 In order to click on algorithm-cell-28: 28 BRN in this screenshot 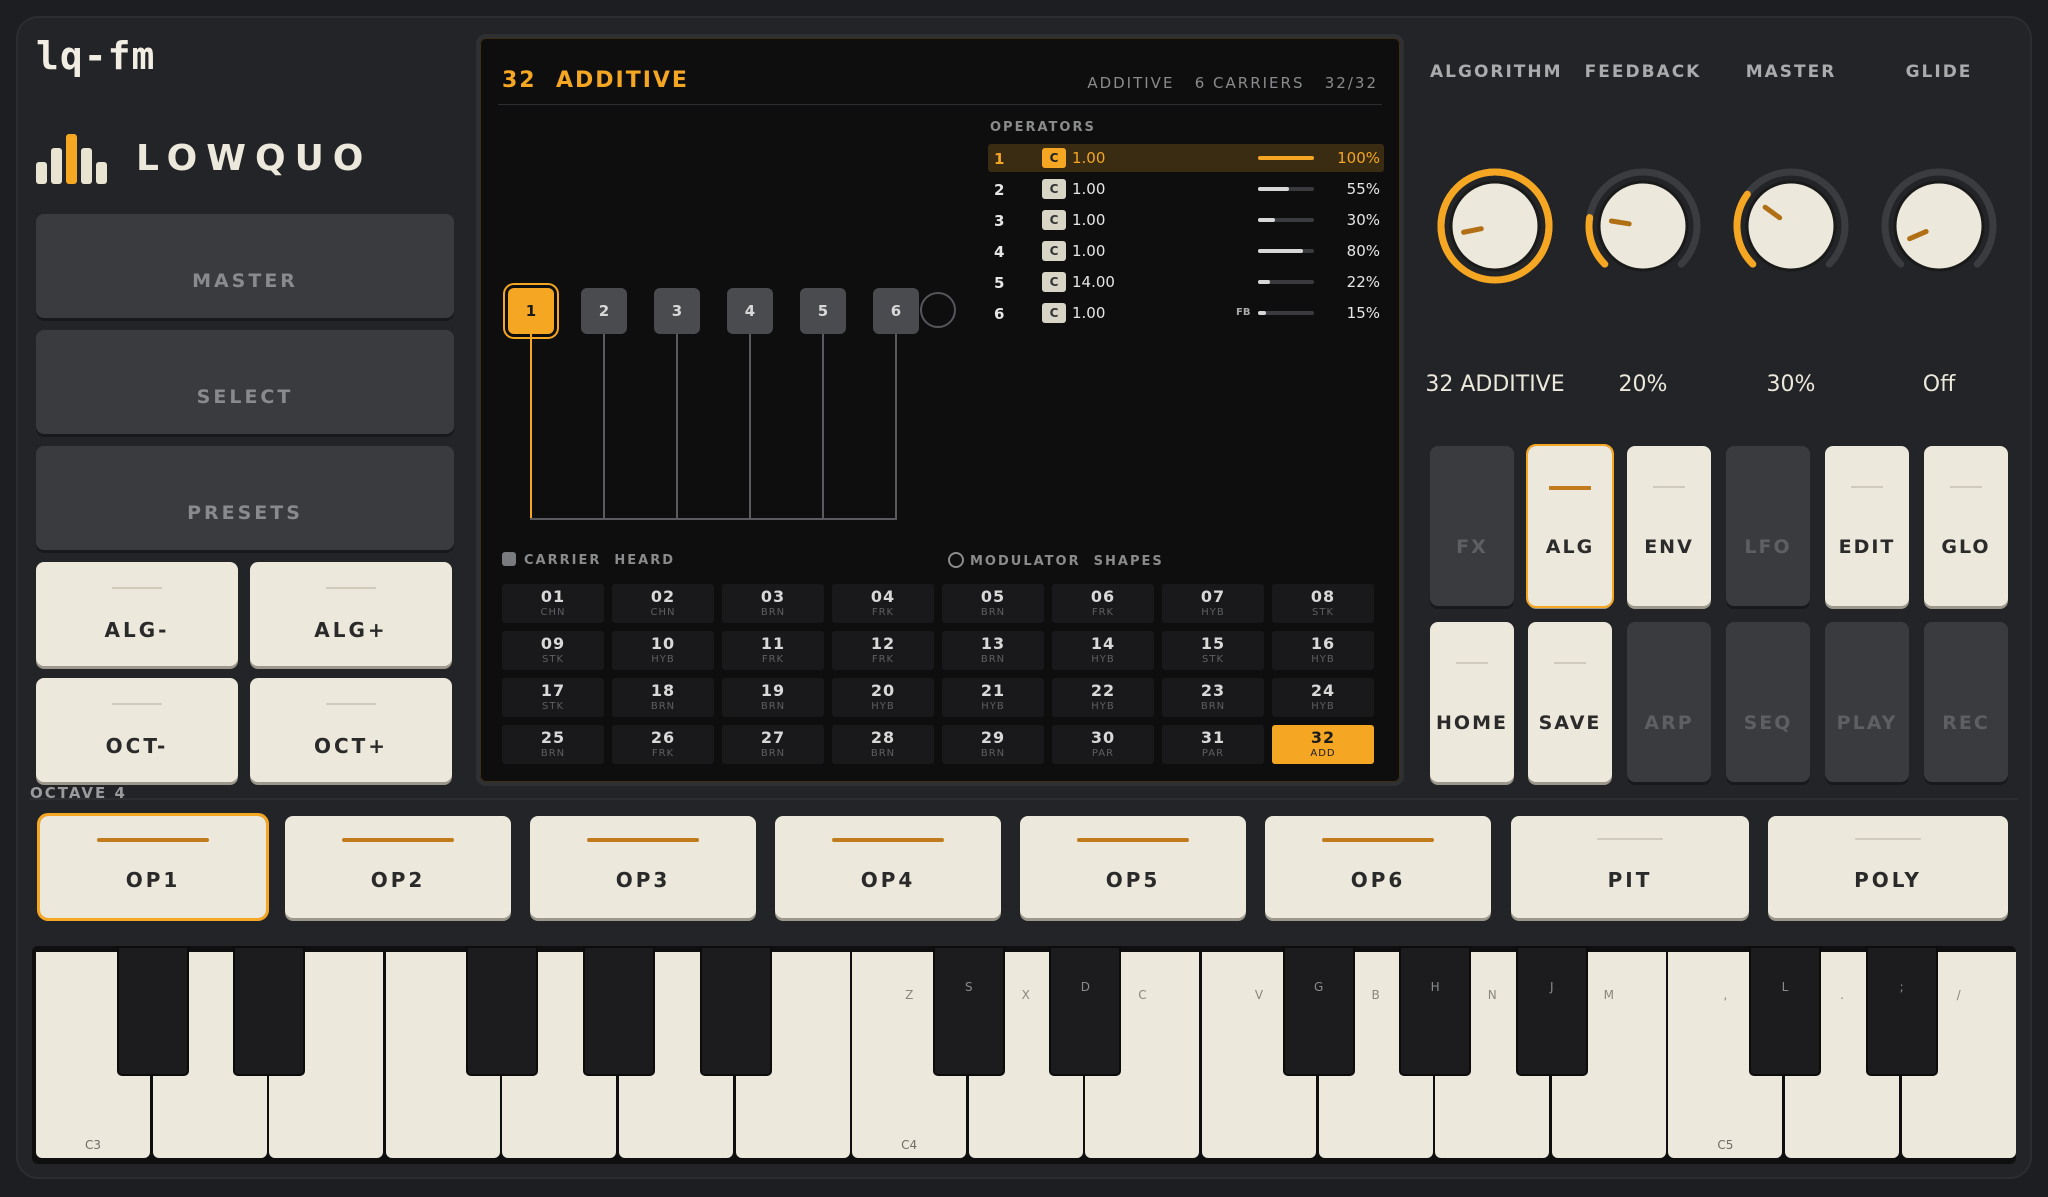, I will do `click(883, 744)`.